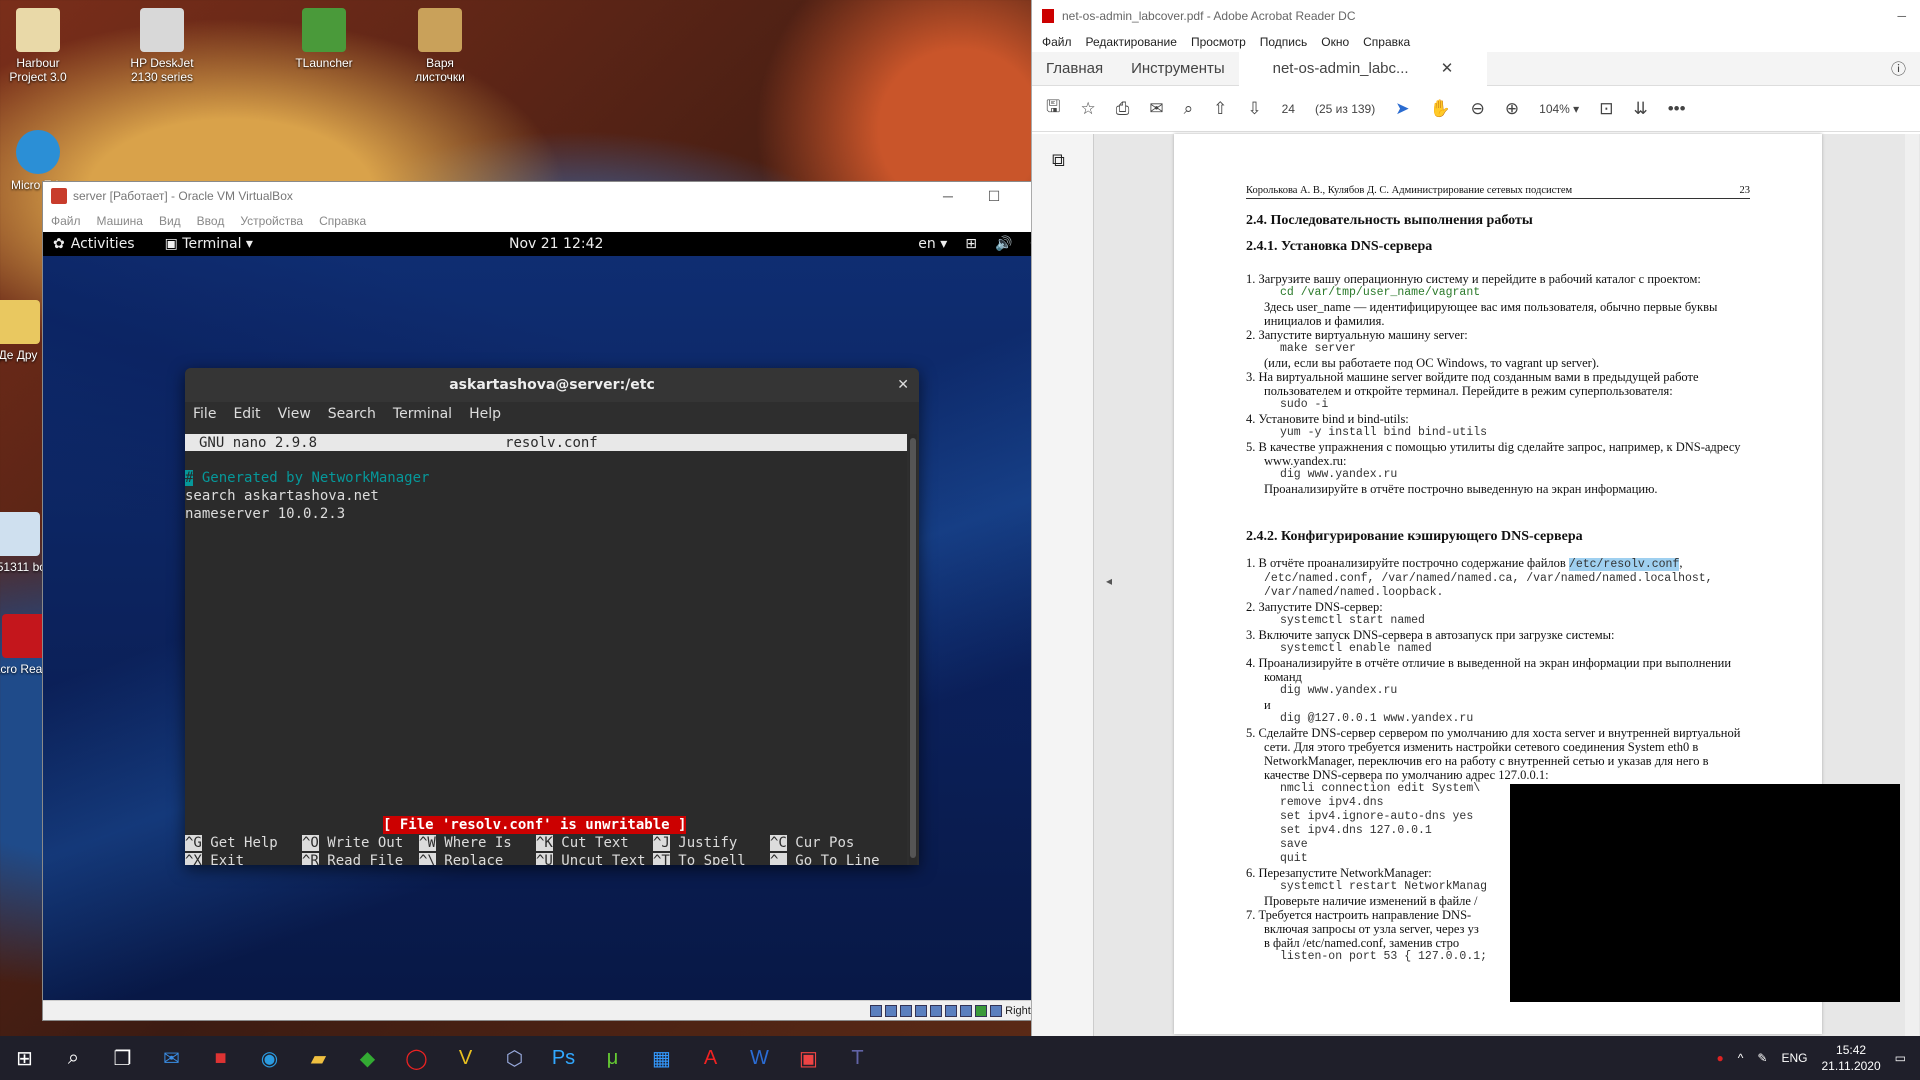  I want to click on page-number-input: 24, so click(1288, 109).